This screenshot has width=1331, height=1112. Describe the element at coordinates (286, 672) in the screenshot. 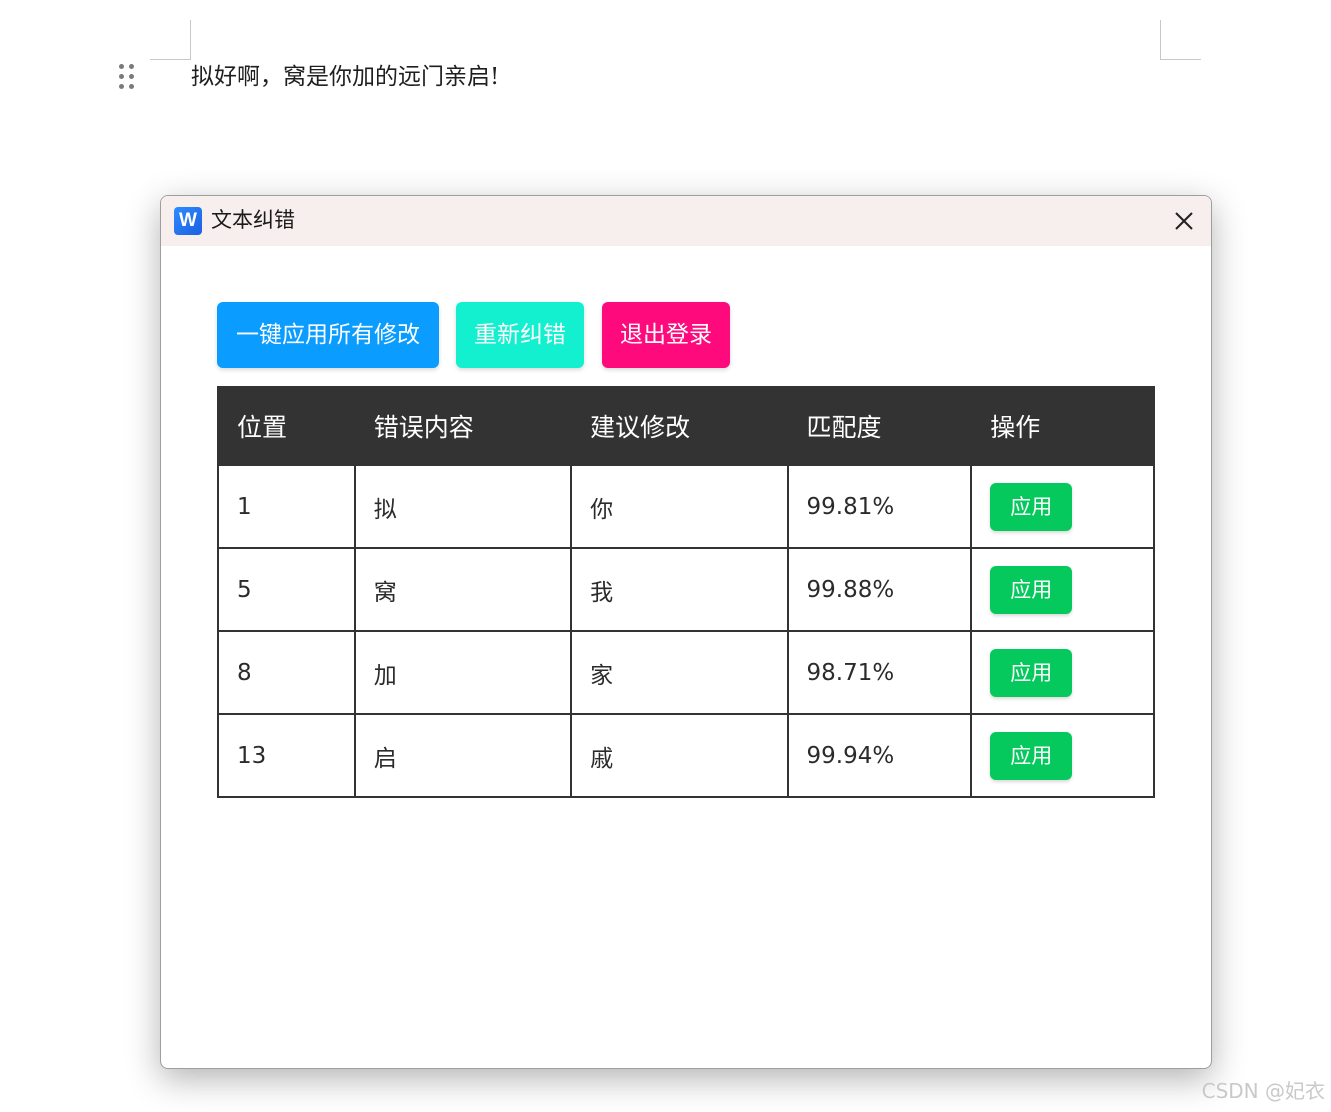

I see `cell-position: 8` at that location.